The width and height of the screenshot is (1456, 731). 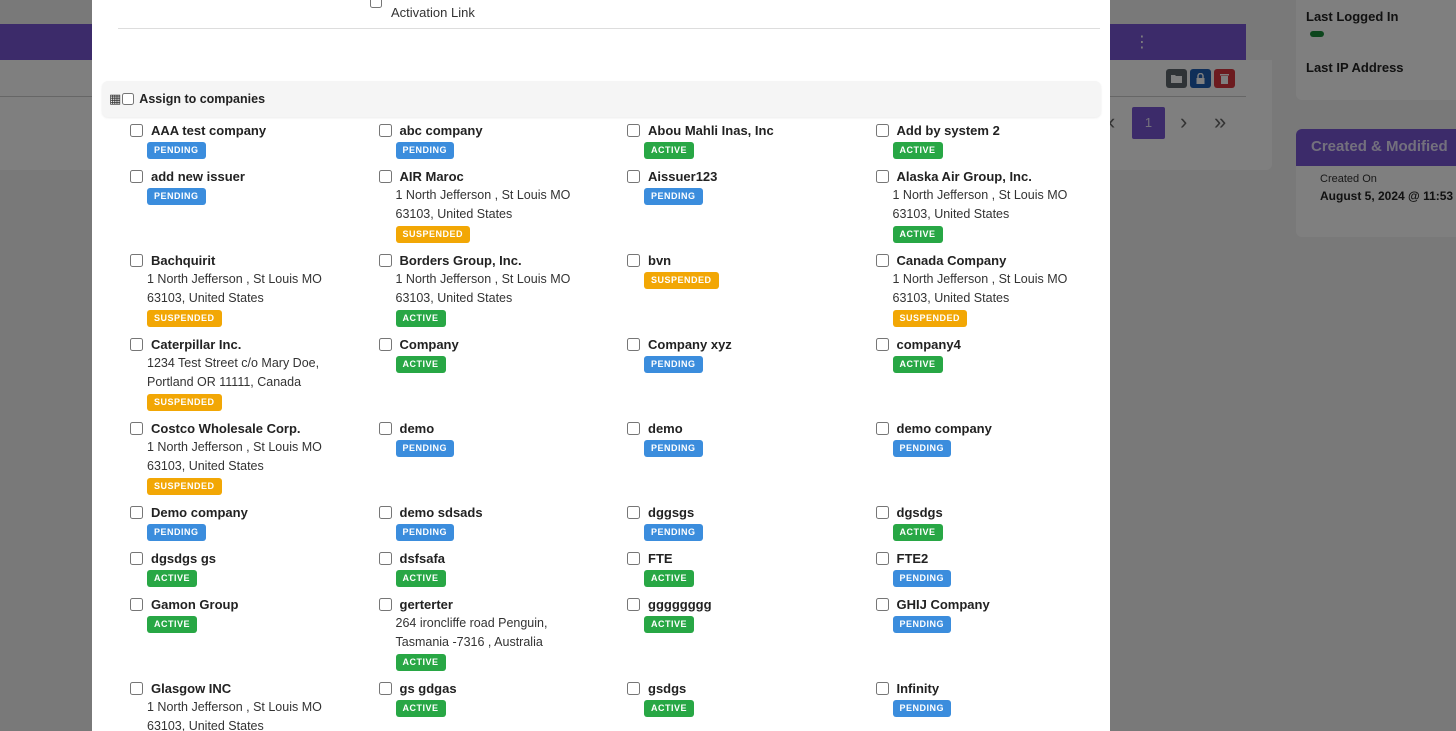 I want to click on company-name: Borders Group, Inc., so click(x=460, y=260).